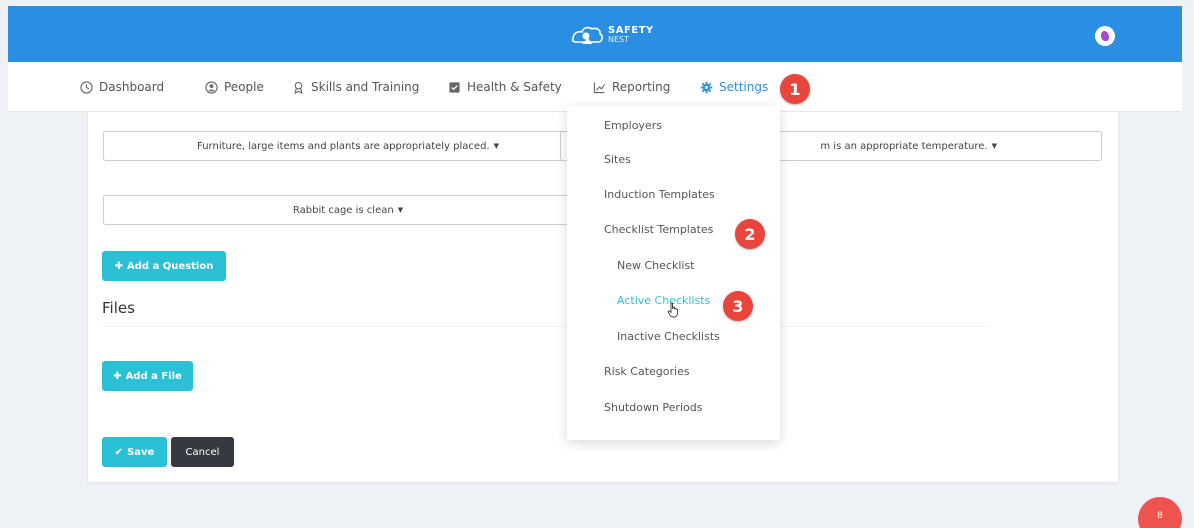  I want to click on logo-line2: NEST, so click(619, 39).